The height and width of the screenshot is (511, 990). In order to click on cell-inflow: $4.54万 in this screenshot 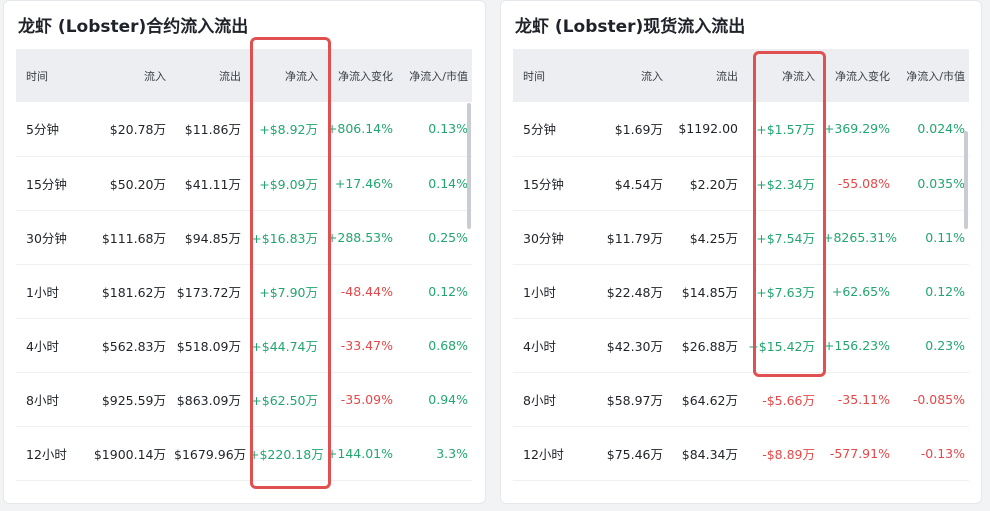, I will do `click(639, 184)`.